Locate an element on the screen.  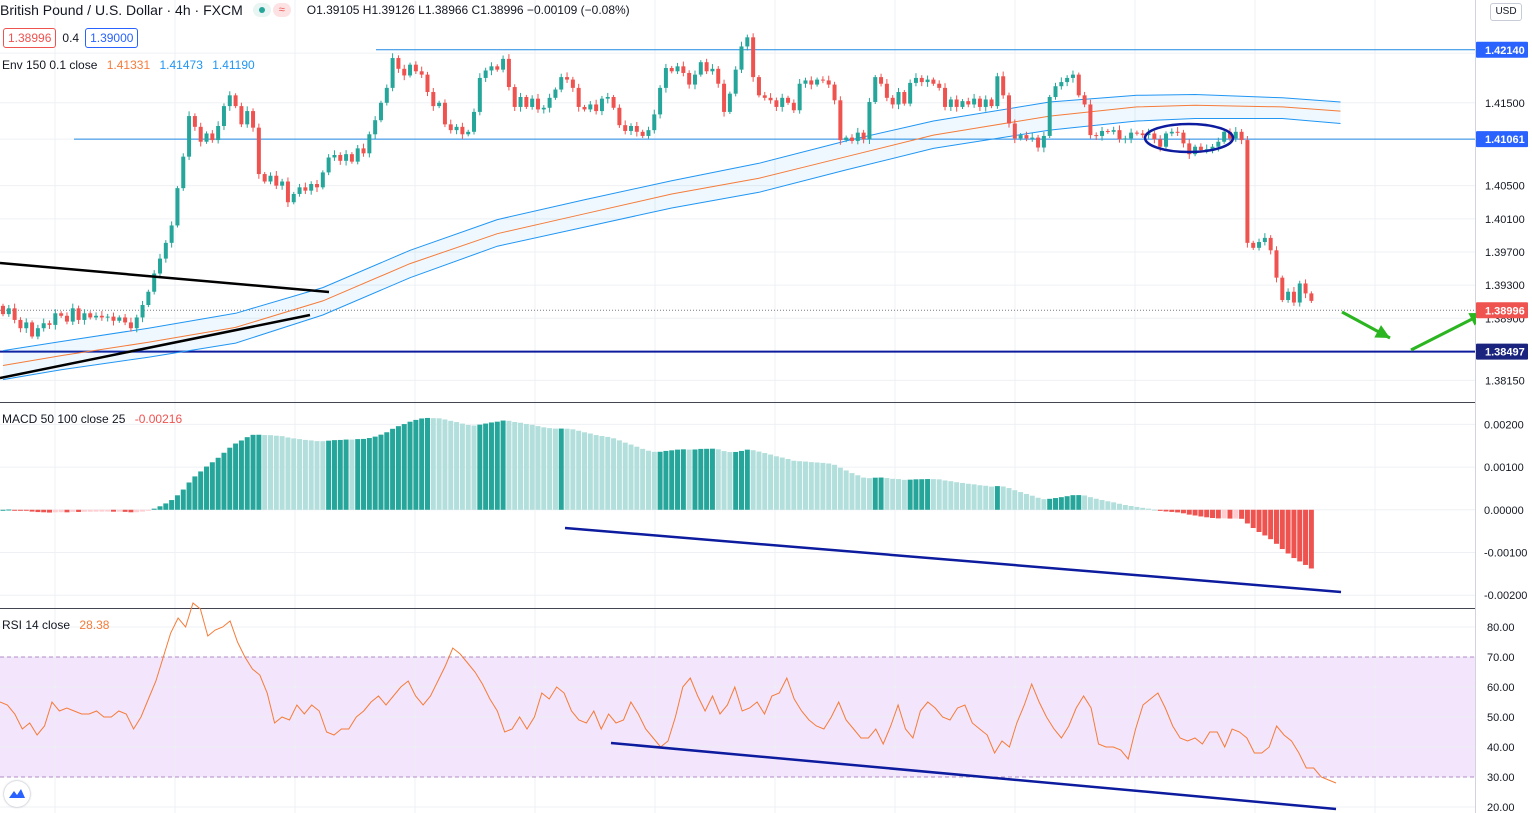
envelope-lower-value: 1.41190 is located at coordinates (233, 65).